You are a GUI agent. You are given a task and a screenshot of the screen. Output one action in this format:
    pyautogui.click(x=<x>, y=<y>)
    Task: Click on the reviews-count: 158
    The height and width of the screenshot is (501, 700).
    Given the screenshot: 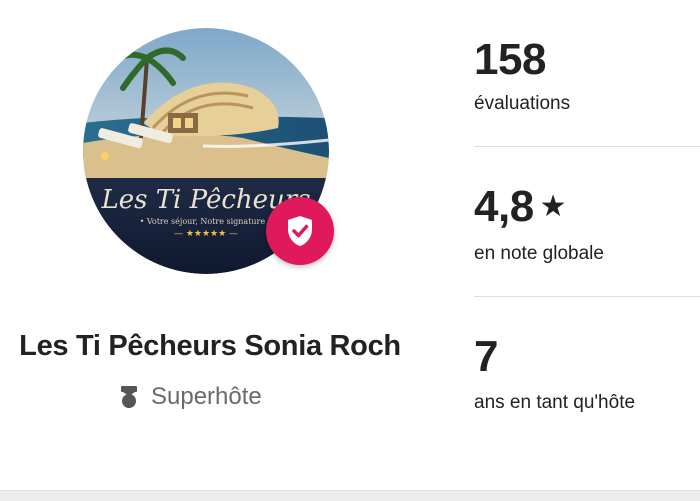 What is the action you would take?
    pyautogui.click(x=510, y=59)
    